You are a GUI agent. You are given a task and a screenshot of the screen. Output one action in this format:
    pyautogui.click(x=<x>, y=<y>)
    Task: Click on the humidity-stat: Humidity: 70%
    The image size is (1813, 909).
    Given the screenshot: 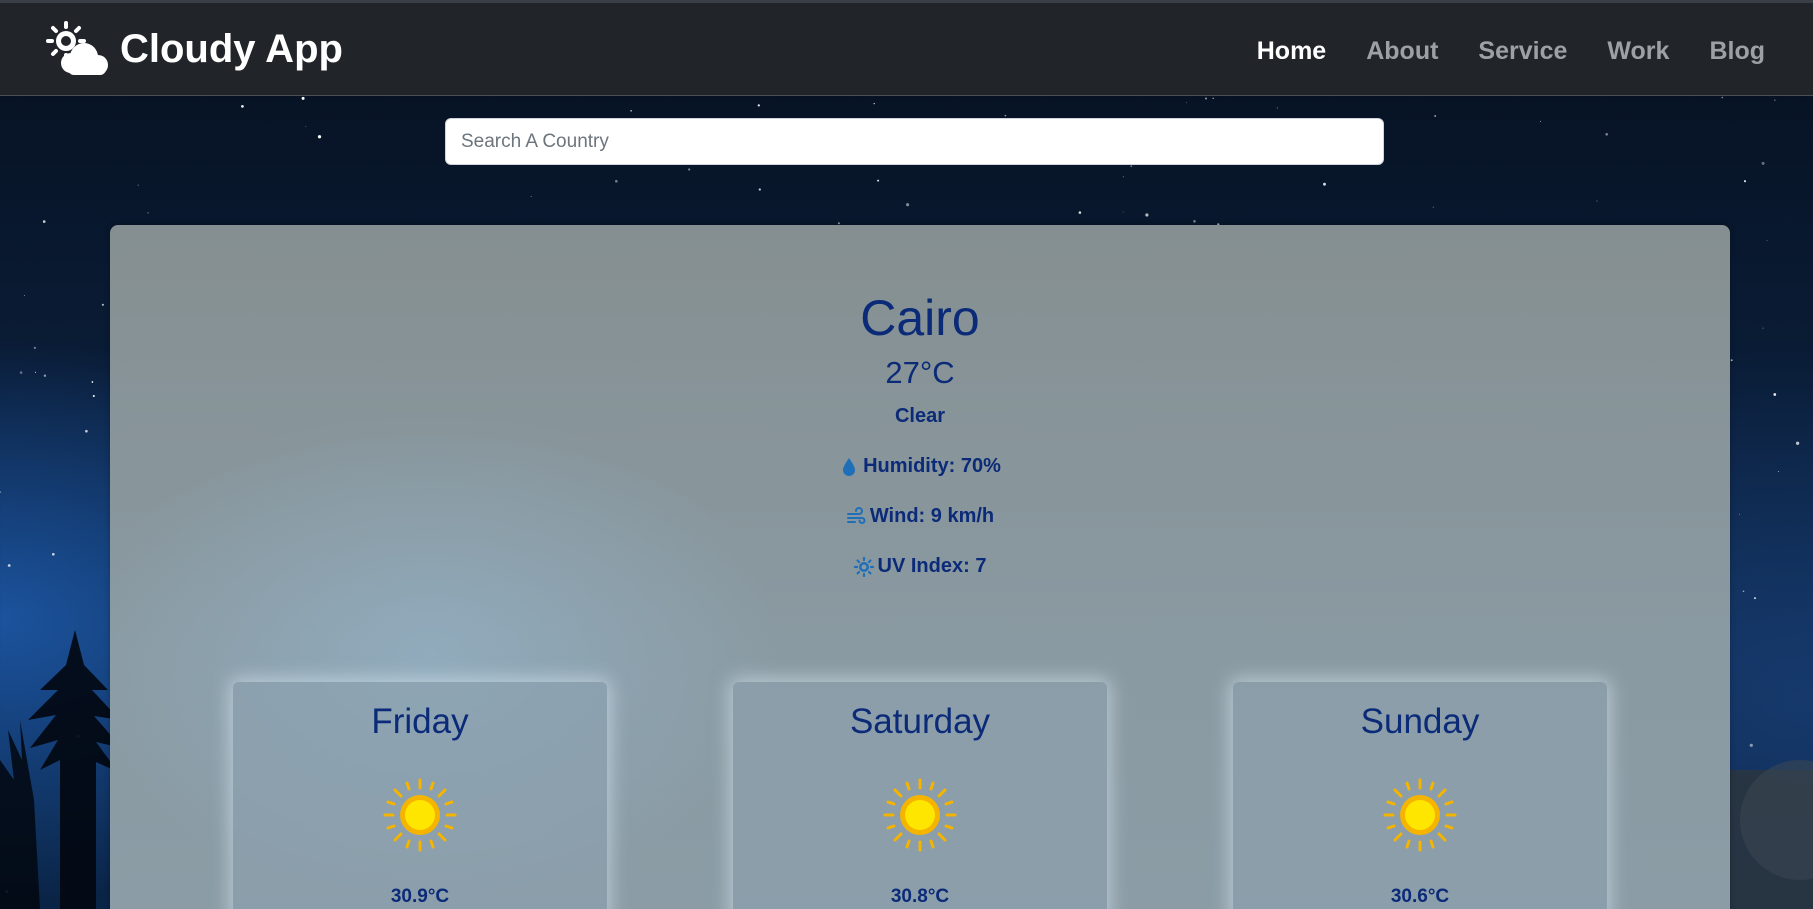 What is the action you would take?
    pyautogui.click(x=920, y=466)
    